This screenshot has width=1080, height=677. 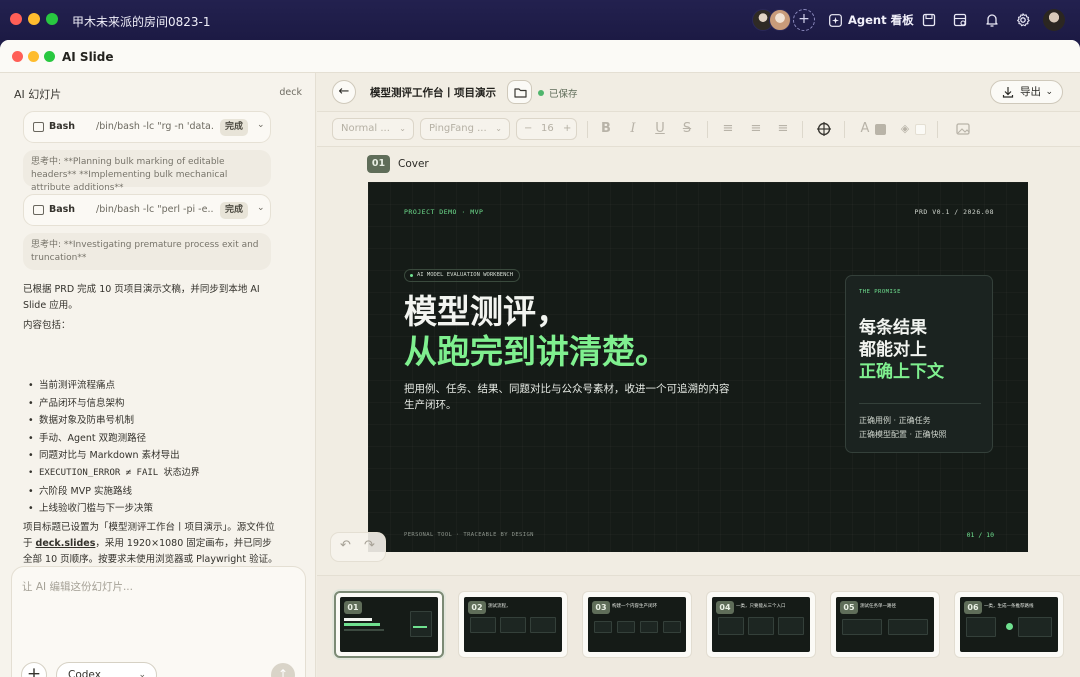 What do you see at coordinates (528, 129) in the screenshot?
I see `font-size-decrease: −` at bounding box center [528, 129].